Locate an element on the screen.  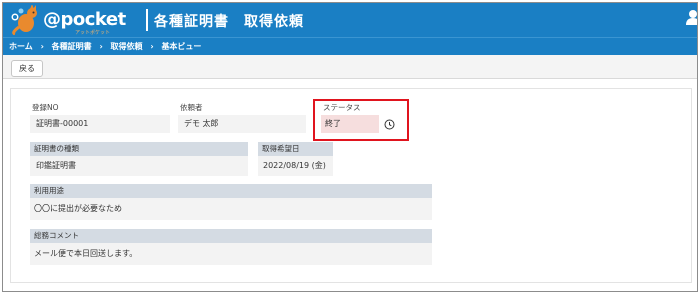
status-value: 終了 is located at coordinates (350, 124).